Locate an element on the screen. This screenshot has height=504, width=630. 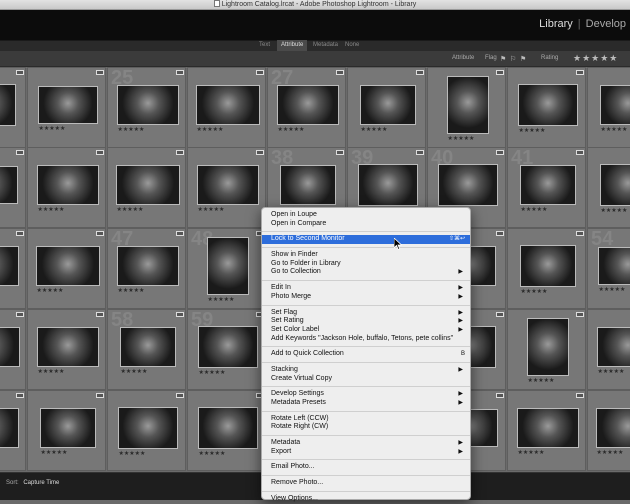
menu-item: Photo Merge▶ is located at coordinates (366, 297).